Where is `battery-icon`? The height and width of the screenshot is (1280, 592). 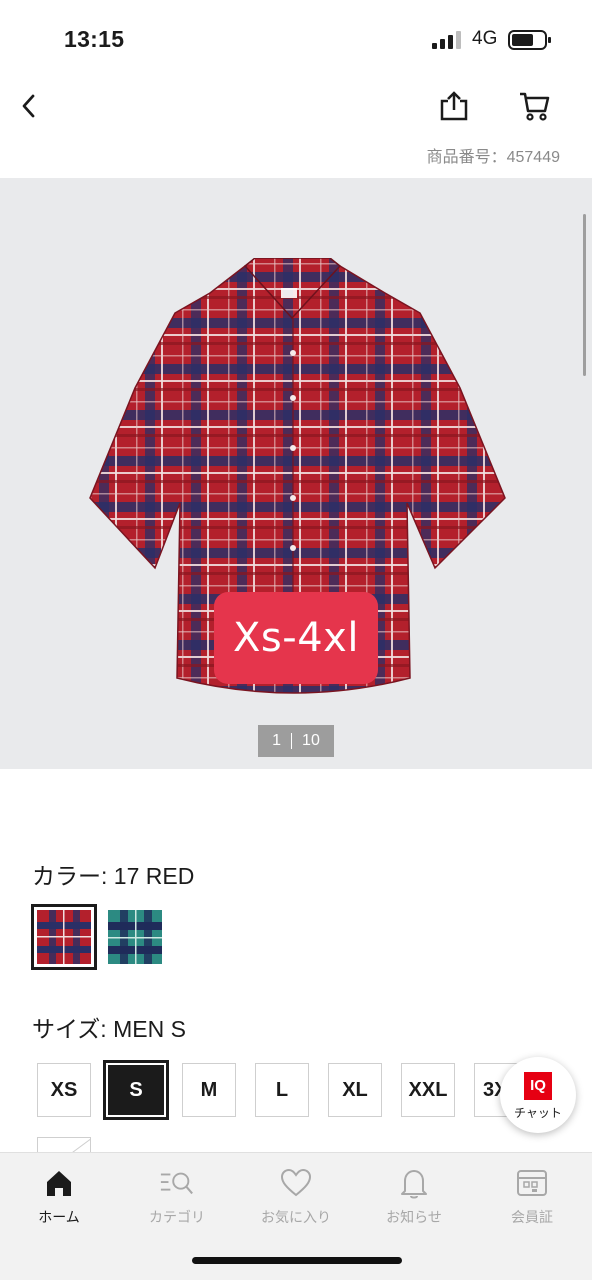 battery-icon is located at coordinates (529, 40).